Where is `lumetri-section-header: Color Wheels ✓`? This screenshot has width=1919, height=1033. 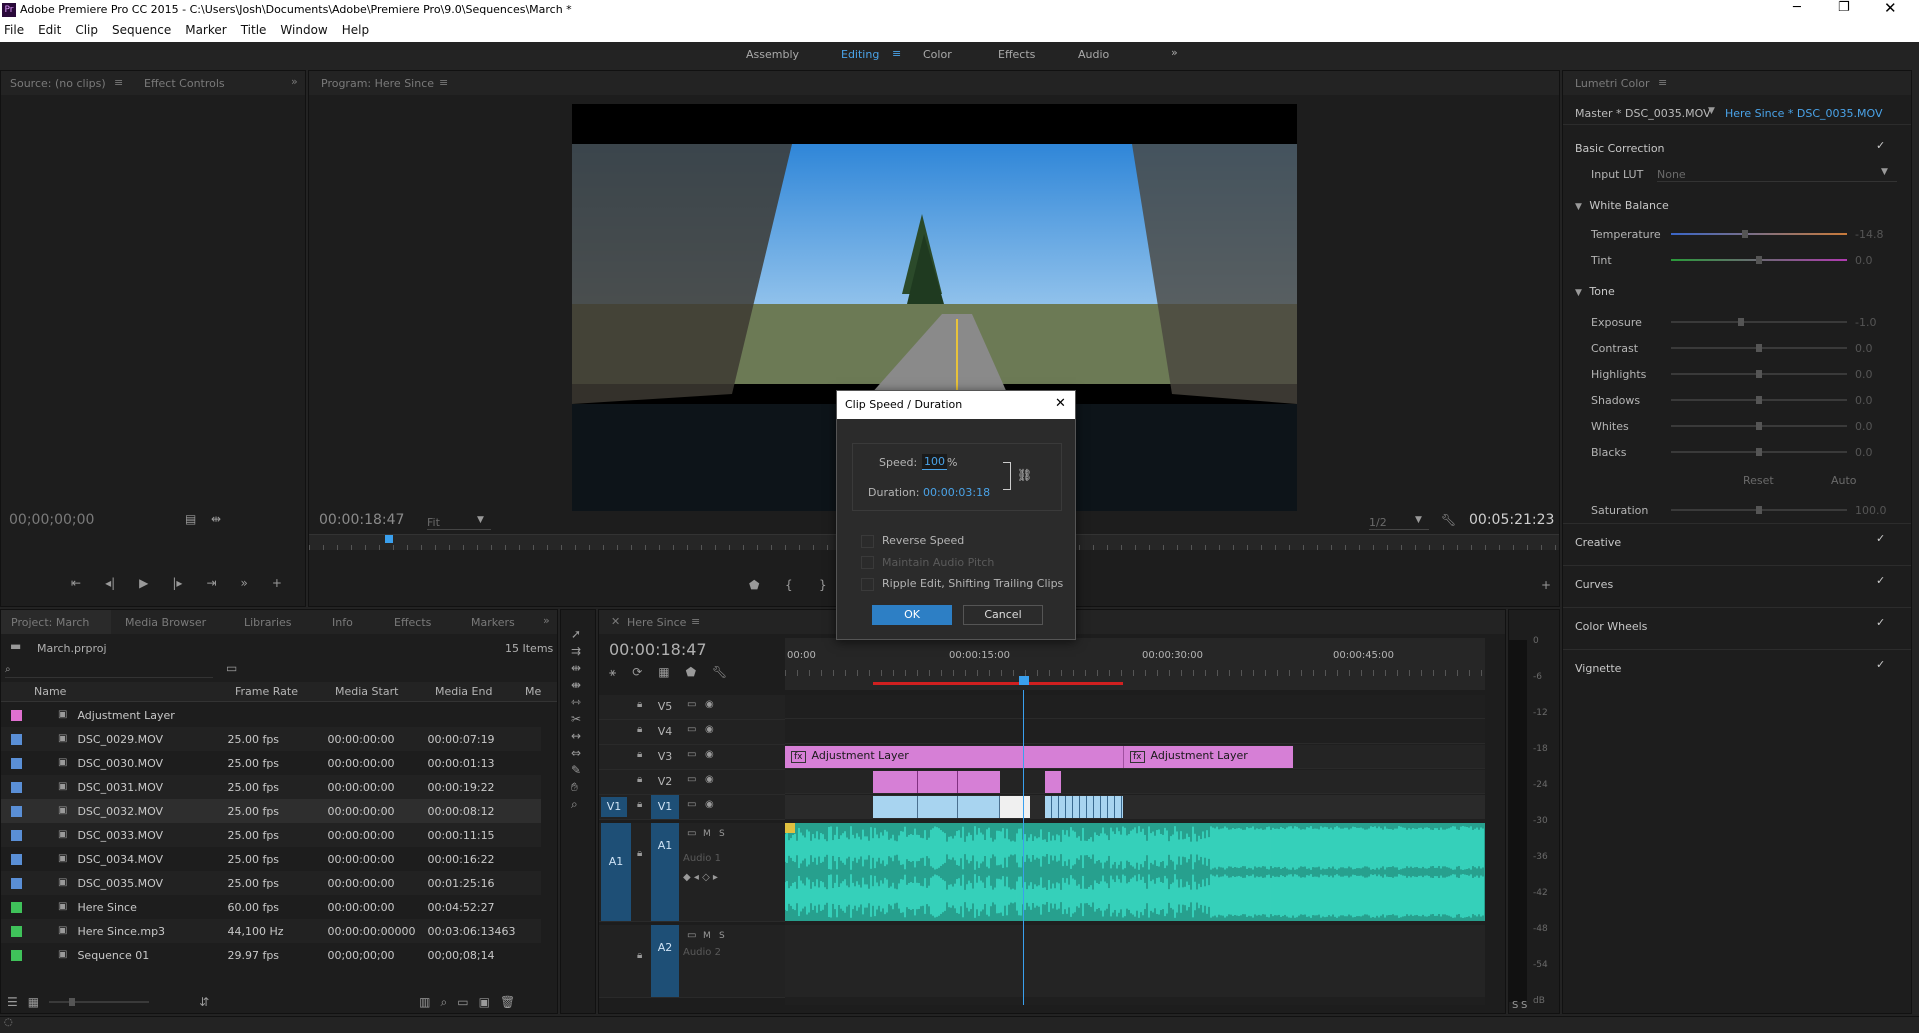
lumetri-section-header: Color Wheels ✓ is located at coordinates (1737, 628).